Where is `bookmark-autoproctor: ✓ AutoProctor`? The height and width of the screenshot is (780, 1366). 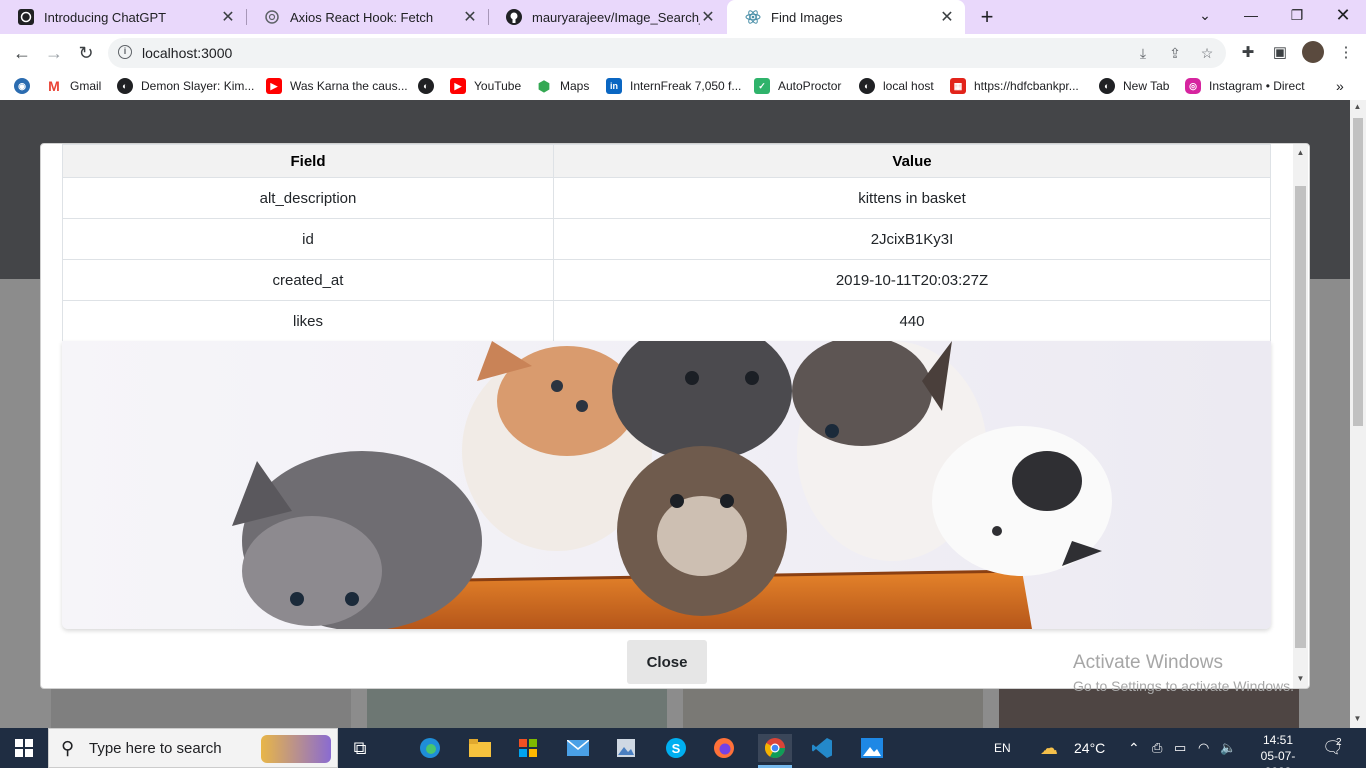 bookmark-autoproctor: ✓ AutoProctor is located at coordinates (797, 86).